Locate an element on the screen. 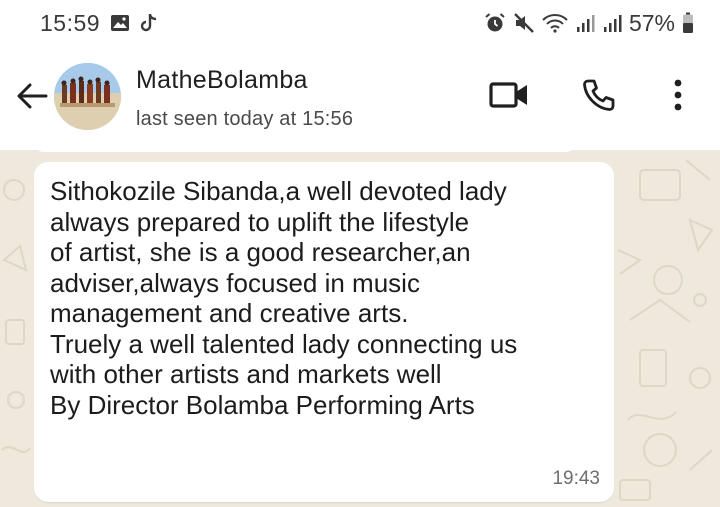  avatar is located at coordinates (87, 96).